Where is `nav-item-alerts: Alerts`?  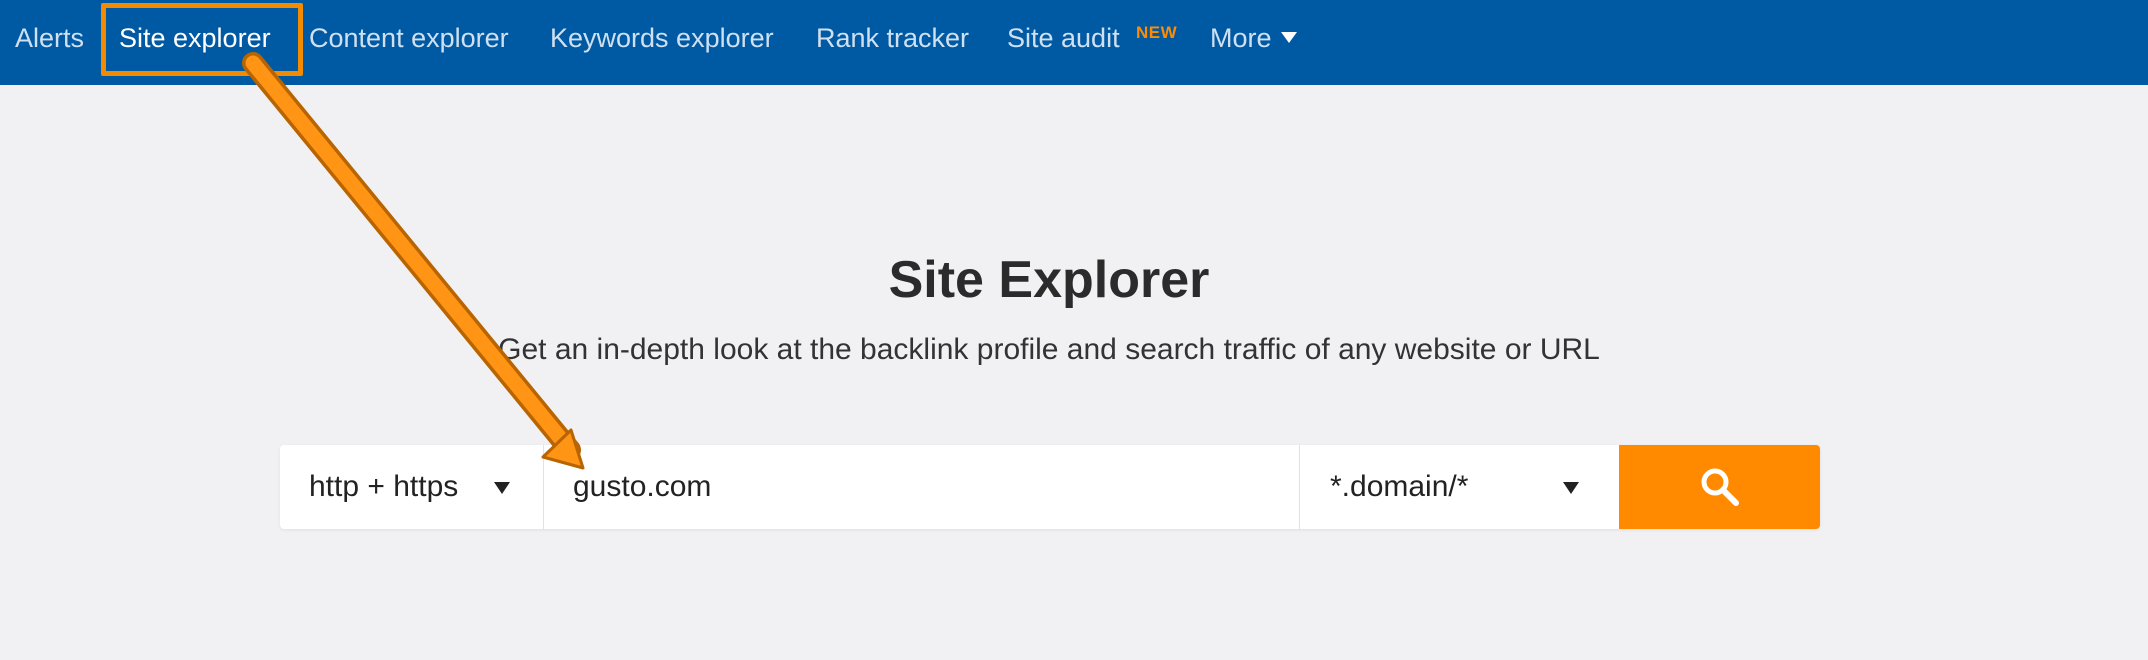
nav-item-alerts: Alerts is located at coordinates (49, 42).